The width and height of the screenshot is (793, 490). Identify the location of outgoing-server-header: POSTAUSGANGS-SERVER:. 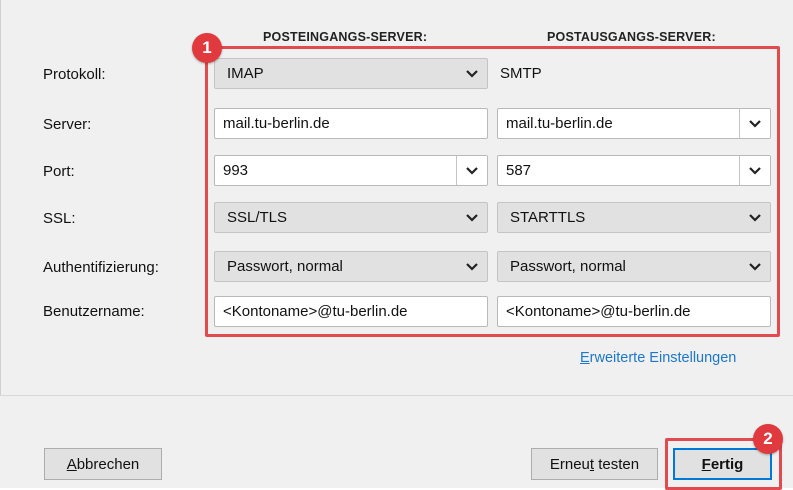
(631, 37).